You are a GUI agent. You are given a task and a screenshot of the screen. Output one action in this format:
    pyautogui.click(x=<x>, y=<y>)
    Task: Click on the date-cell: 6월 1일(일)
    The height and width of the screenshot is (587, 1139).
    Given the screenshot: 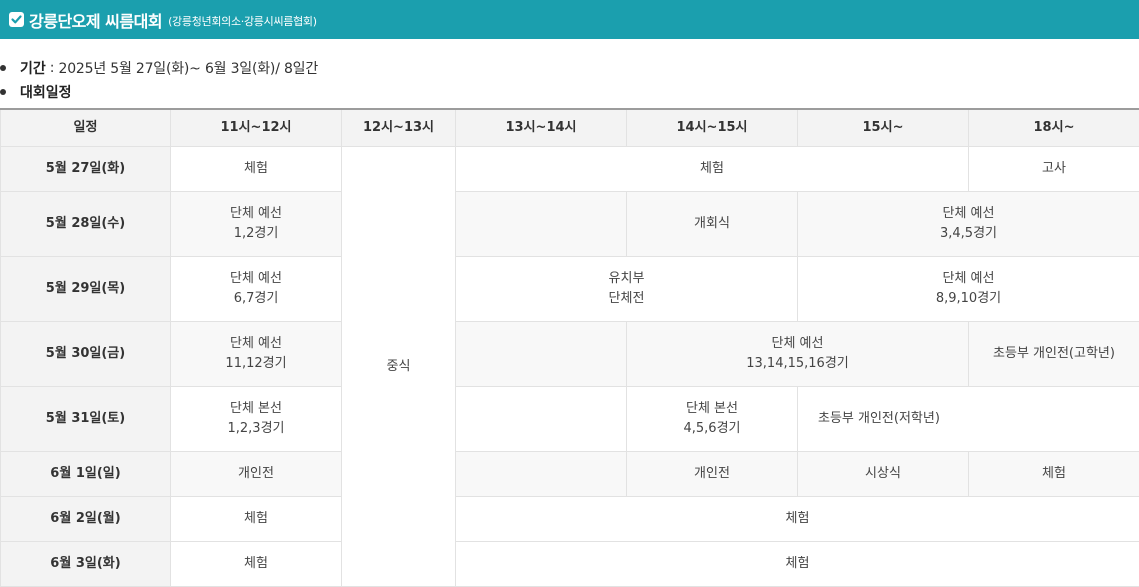 What is the action you would take?
    pyautogui.click(x=86, y=474)
    